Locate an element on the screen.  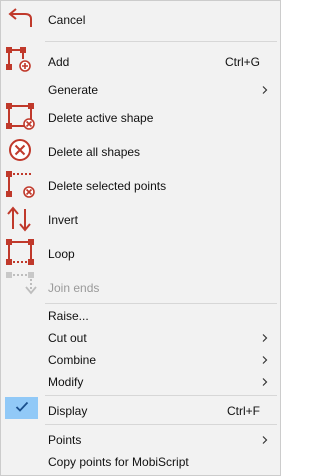
menu-item-label: Display is located at coordinates (68, 411).